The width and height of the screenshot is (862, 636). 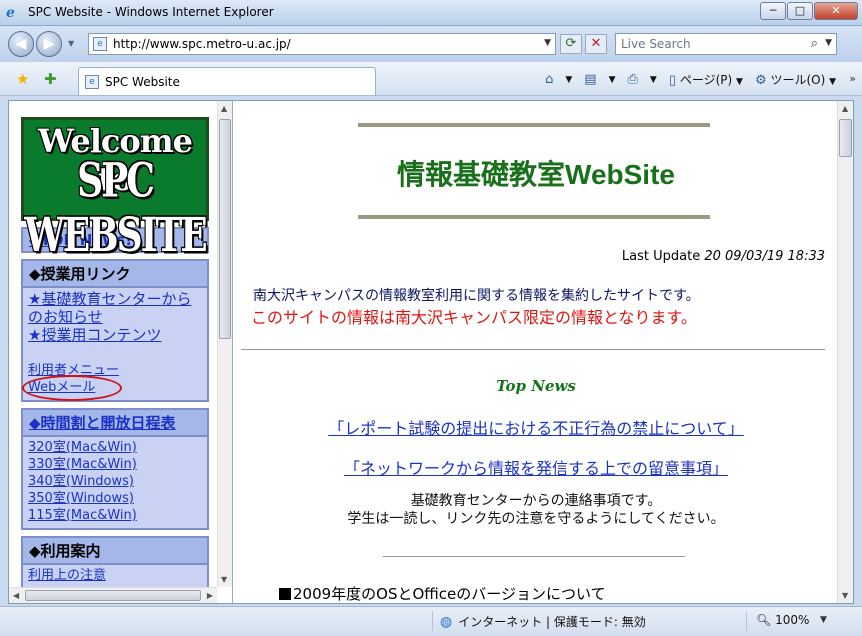 I want to click on tab-spc-website: e SPC Website, so click(x=227, y=81).